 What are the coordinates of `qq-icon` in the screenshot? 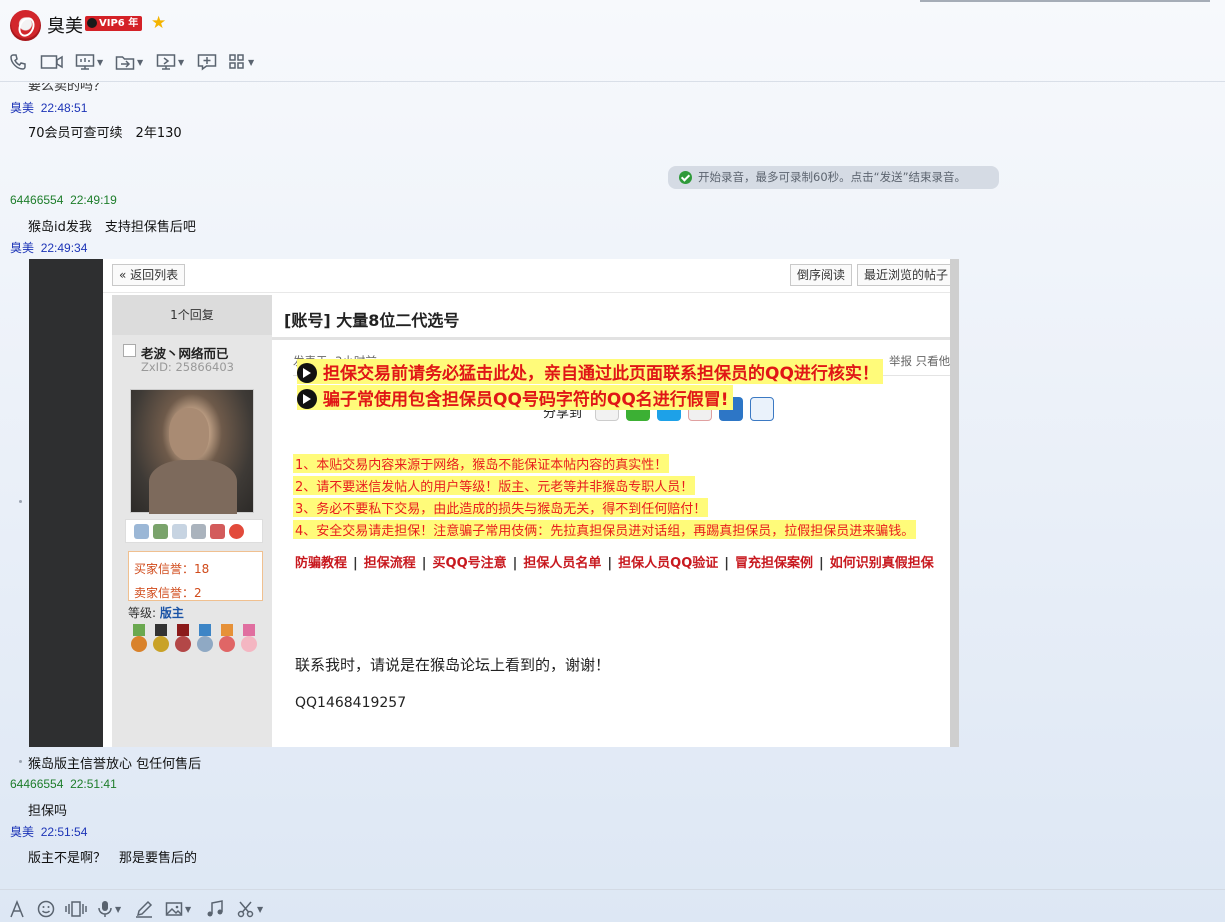 It's located at (236, 531).